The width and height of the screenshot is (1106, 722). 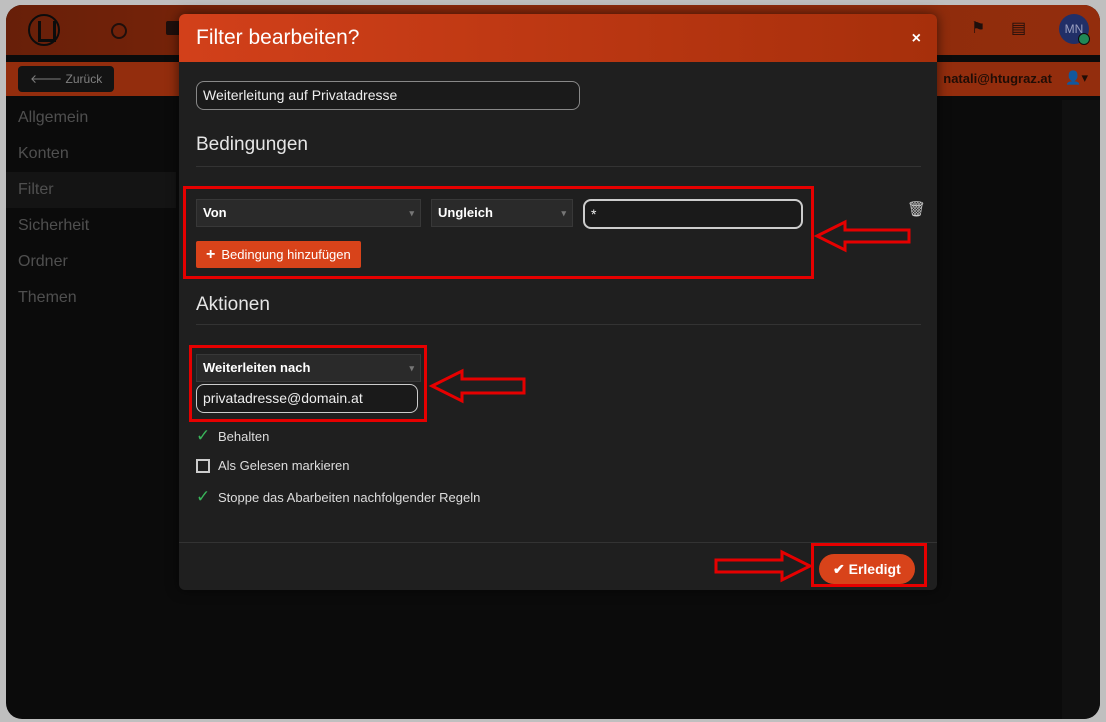 What do you see at coordinates (203, 466) in the screenshot?
I see `checkbox` at bounding box center [203, 466].